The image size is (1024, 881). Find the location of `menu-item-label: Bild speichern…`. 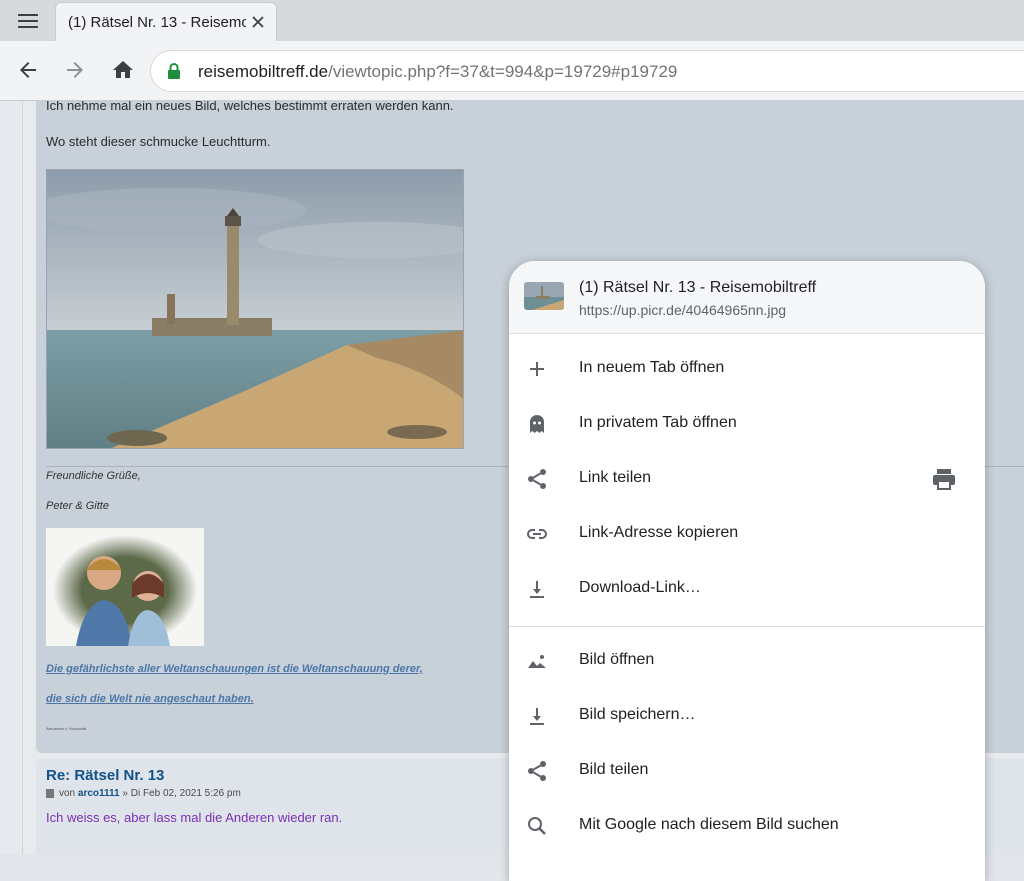

menu-item-label: Bild speichern… is located at coordinates (637, 714).